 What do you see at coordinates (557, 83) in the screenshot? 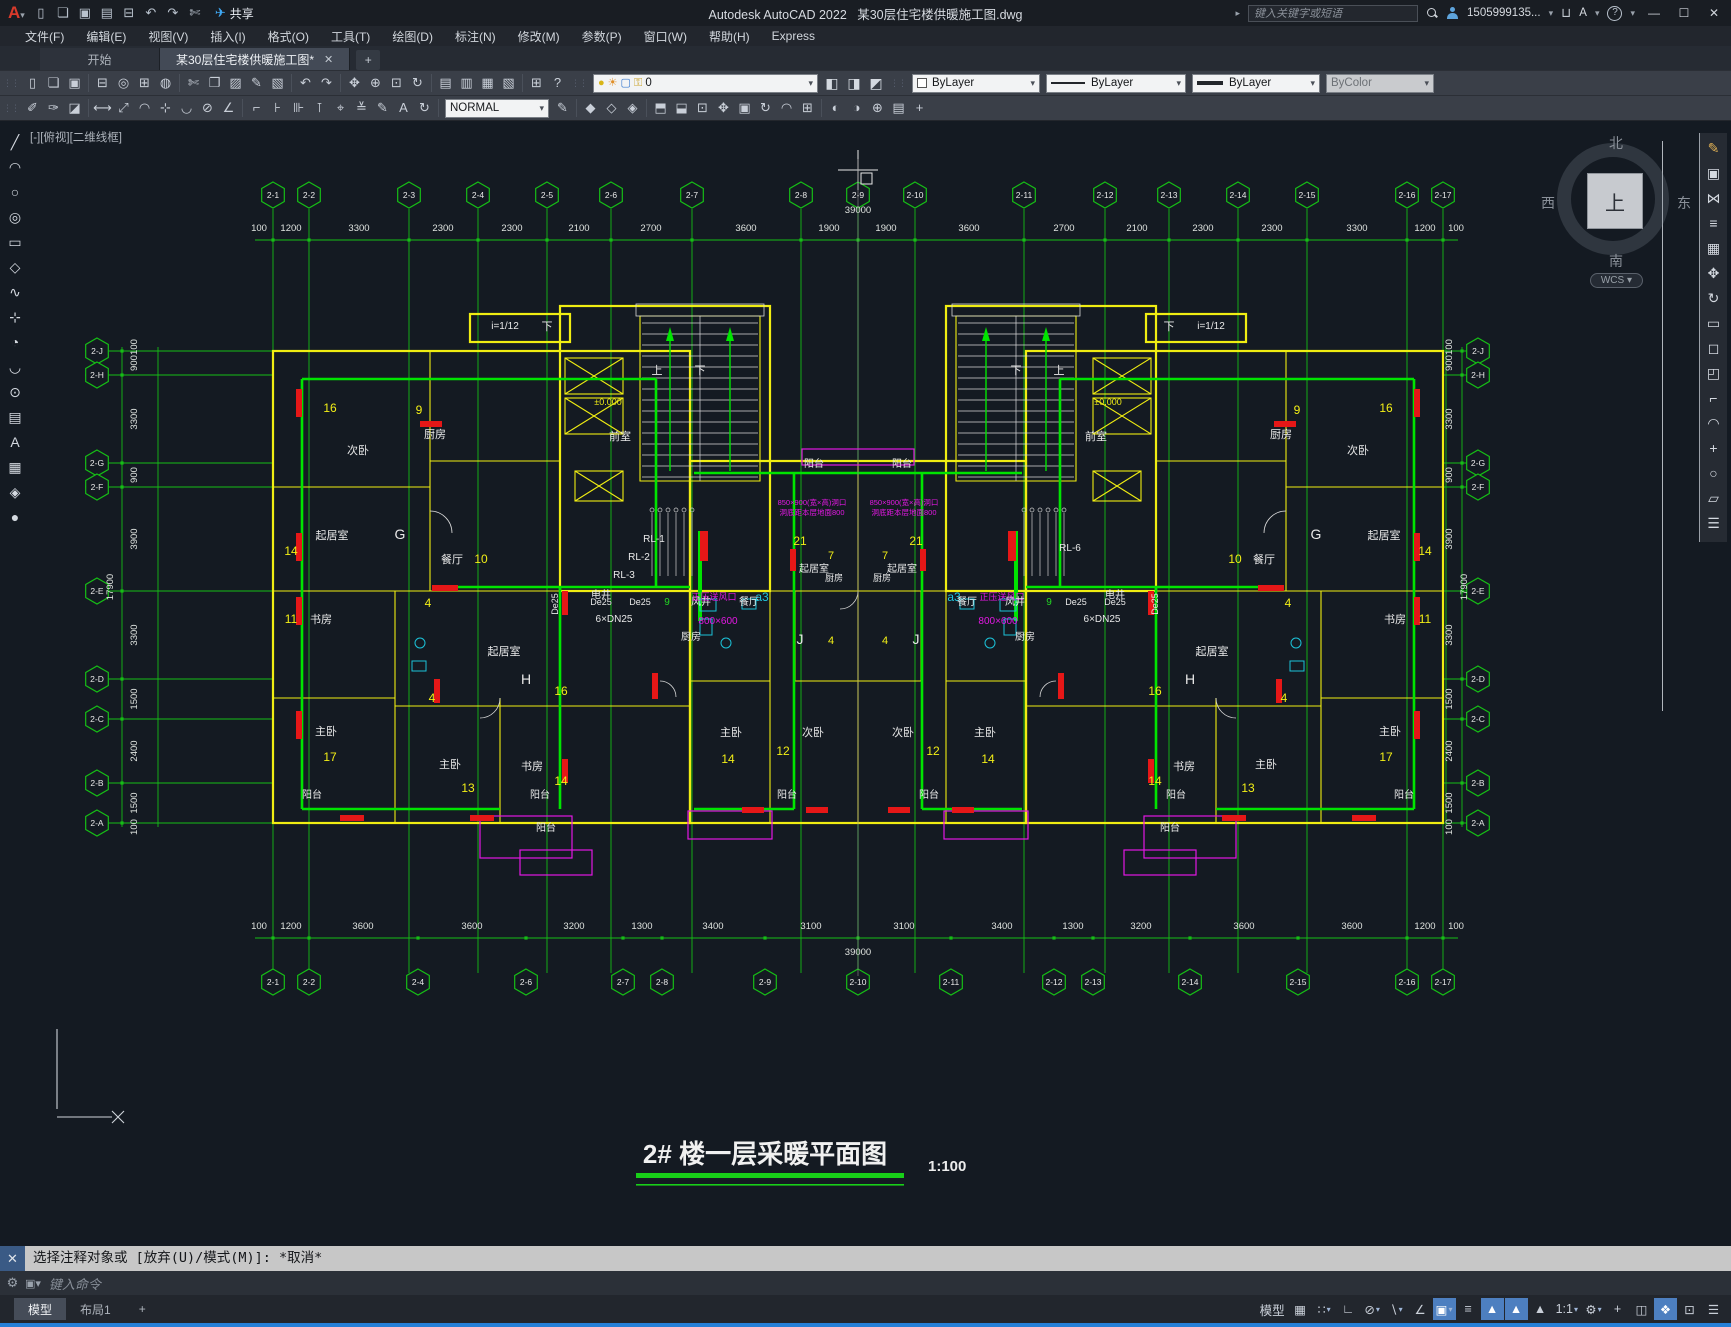
I see `toolbar-icon: ?` at bounding box center [557, 83].